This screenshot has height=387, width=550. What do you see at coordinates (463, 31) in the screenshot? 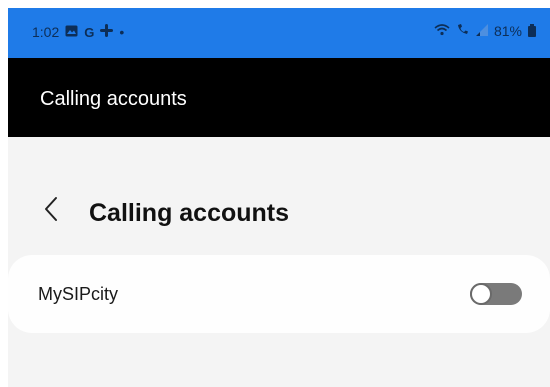
I see `vowifi-icon` at bounding box center [463, 31].